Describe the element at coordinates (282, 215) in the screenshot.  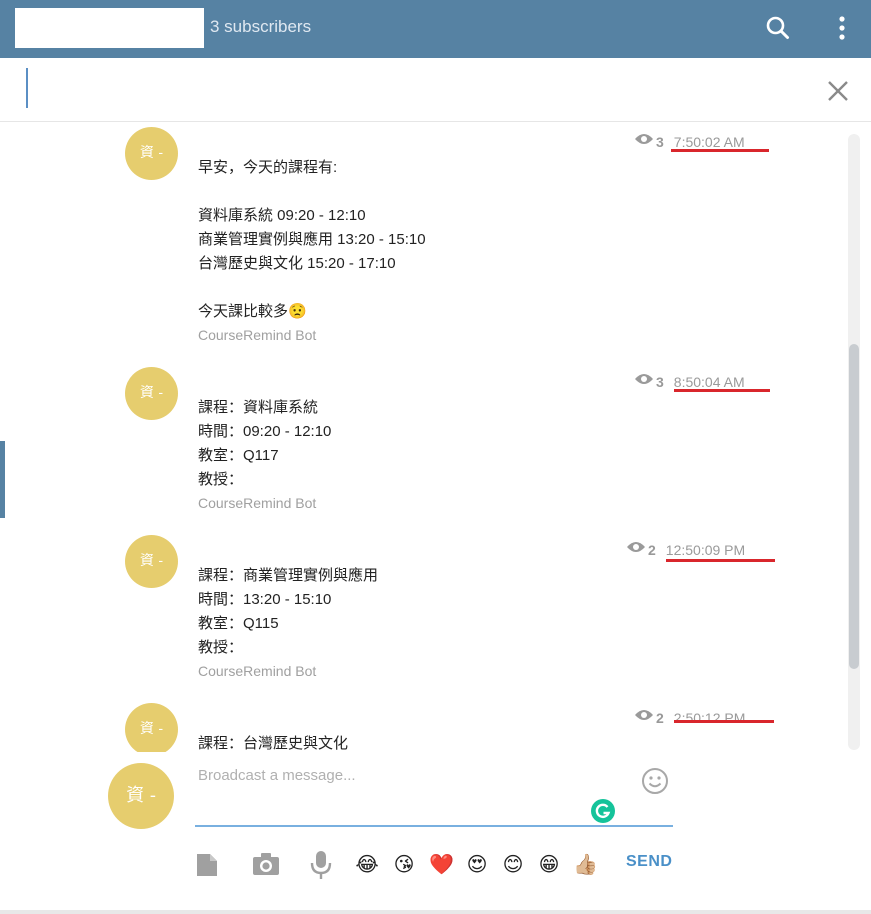
I see `message-line: 資料庫系統 09:20 - 12:10` at that location.